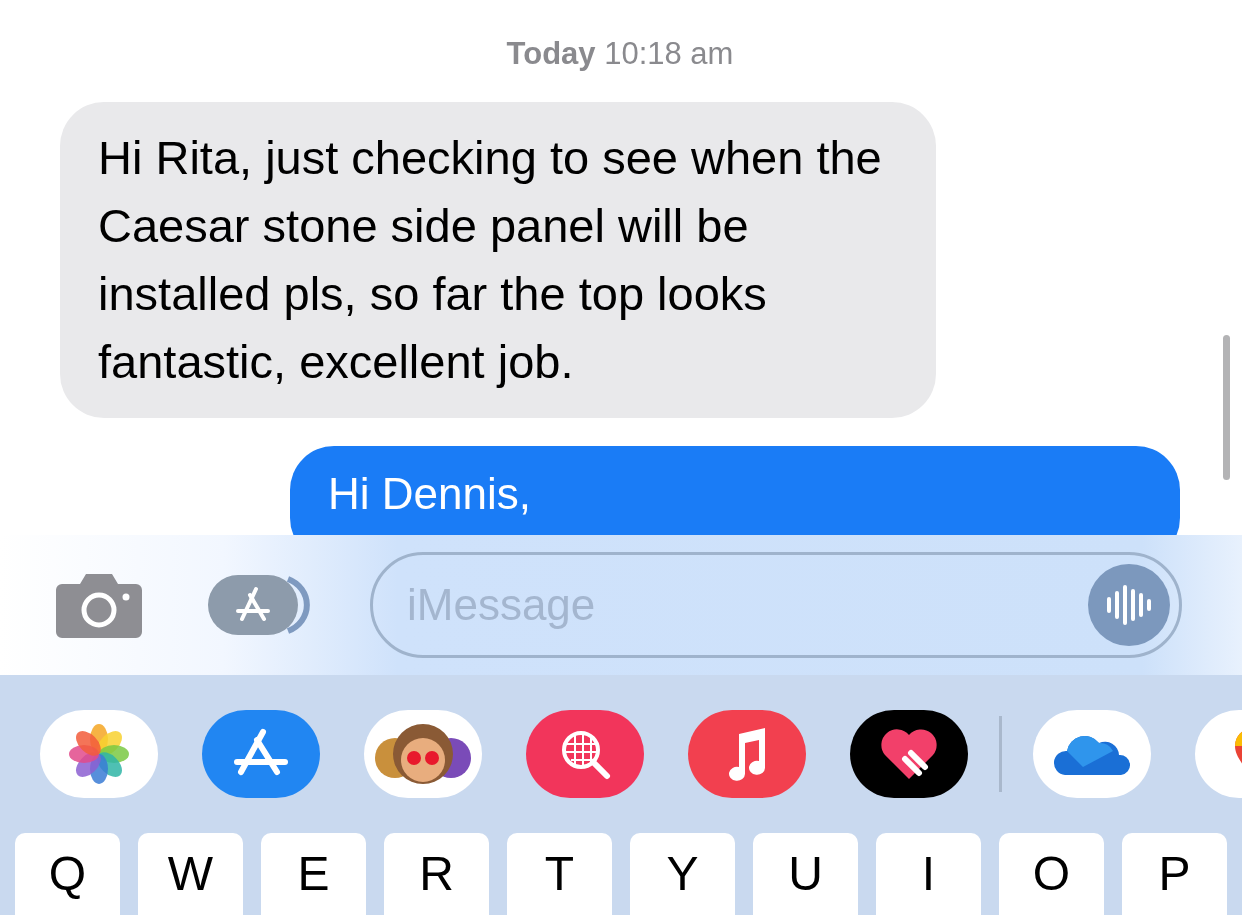  I want to click on keyboard-key: E, so click(313, 874).